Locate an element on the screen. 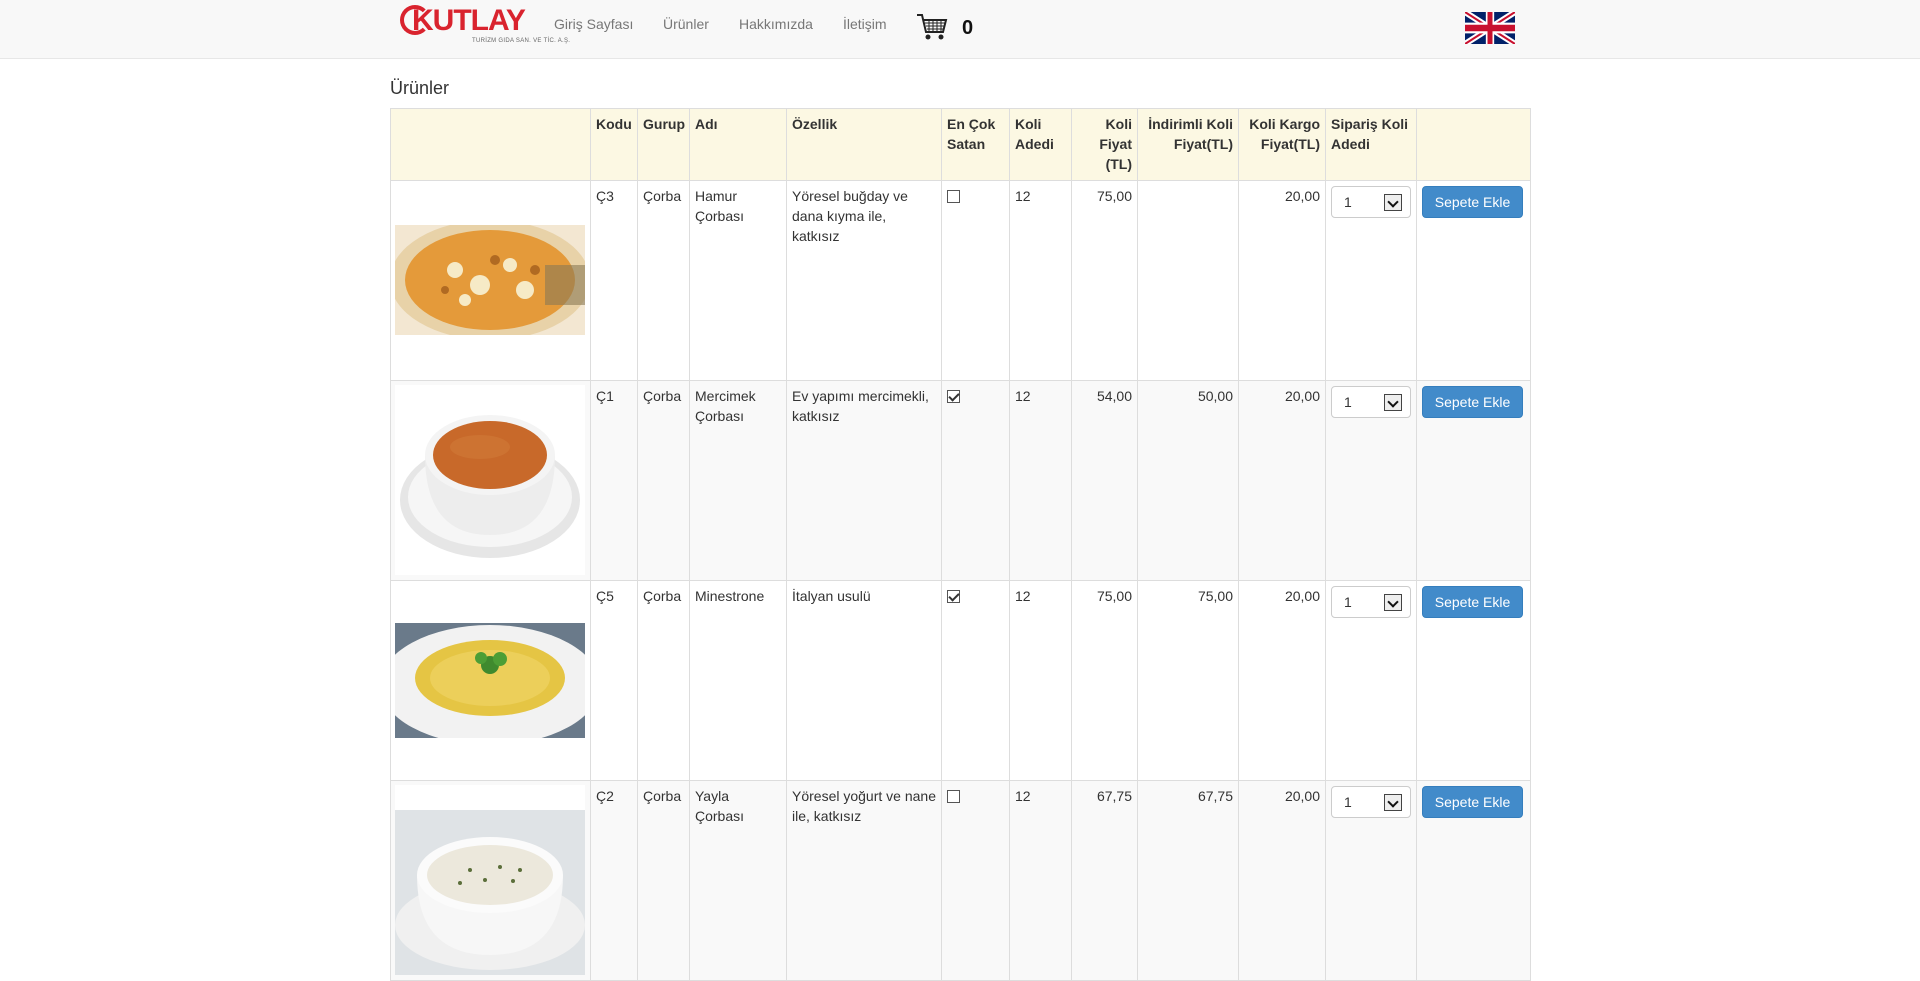 Image resolution: width=1920 pixels, height=981 pixels. brand-logo: KUTLAY TURİZM GIDA SAN. VE TİC. A.Ş. is located at coordinates (485, 25).